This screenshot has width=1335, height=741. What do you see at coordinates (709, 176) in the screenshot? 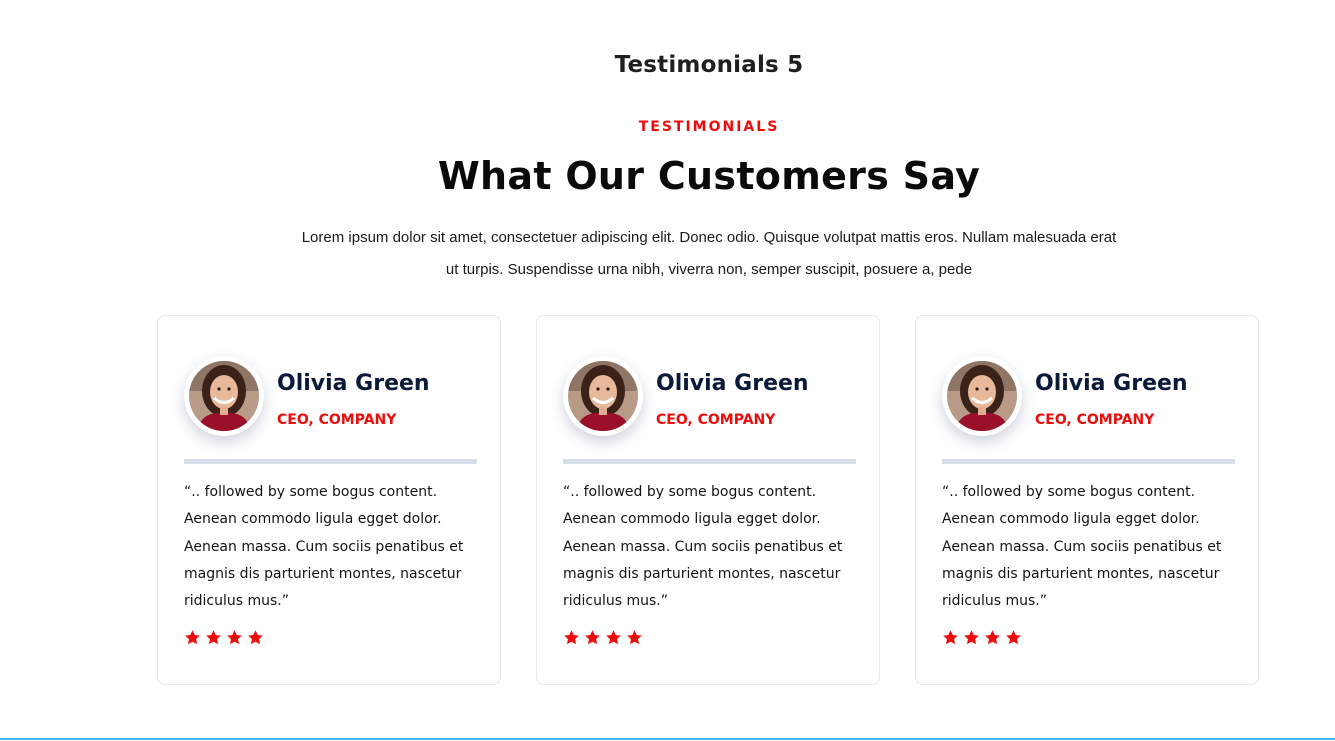
I see `section-title: What Our Customers Say` at bounding box center [709, 176].